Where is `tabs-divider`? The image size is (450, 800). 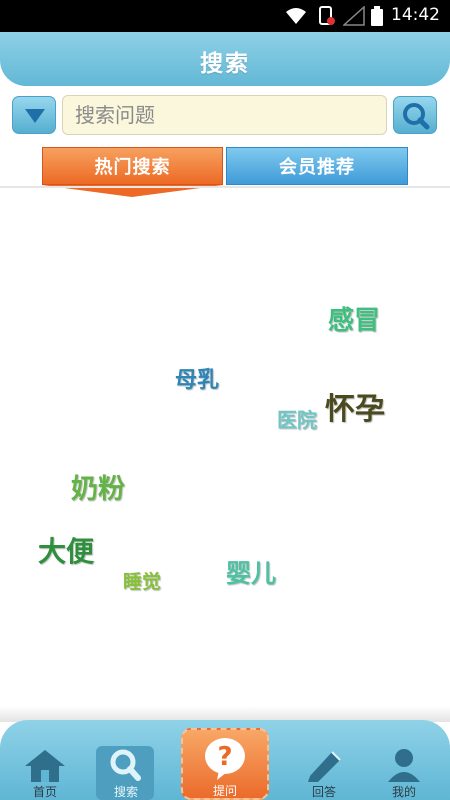 tabs-divider is located at coordinates (225, 187).